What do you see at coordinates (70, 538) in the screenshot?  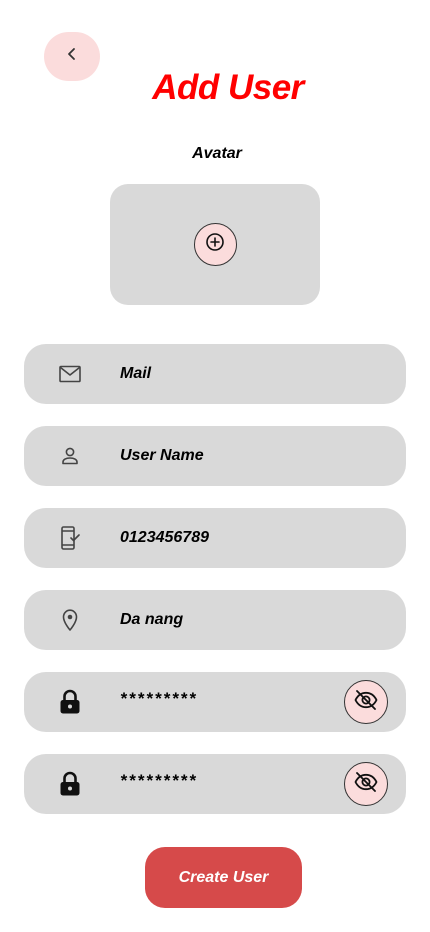 I see `phone-check-icon` at bounding box center [70, 538].